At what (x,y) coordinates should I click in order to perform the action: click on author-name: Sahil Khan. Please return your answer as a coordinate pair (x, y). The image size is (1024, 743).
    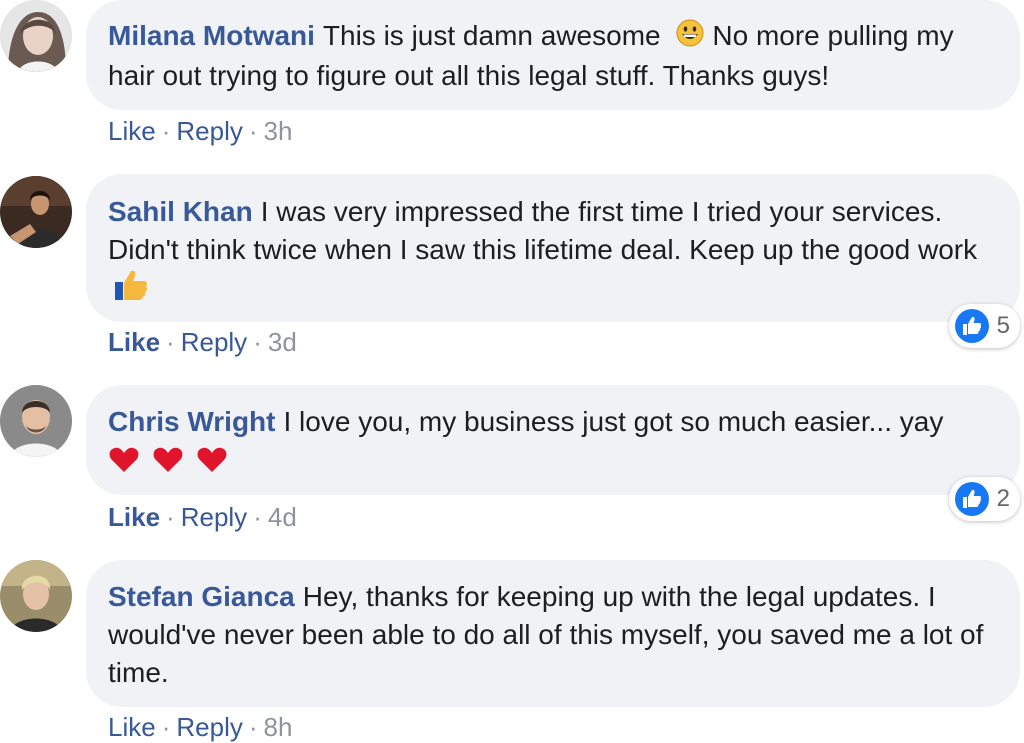
    Looking at the image, I should click on (180, 211).